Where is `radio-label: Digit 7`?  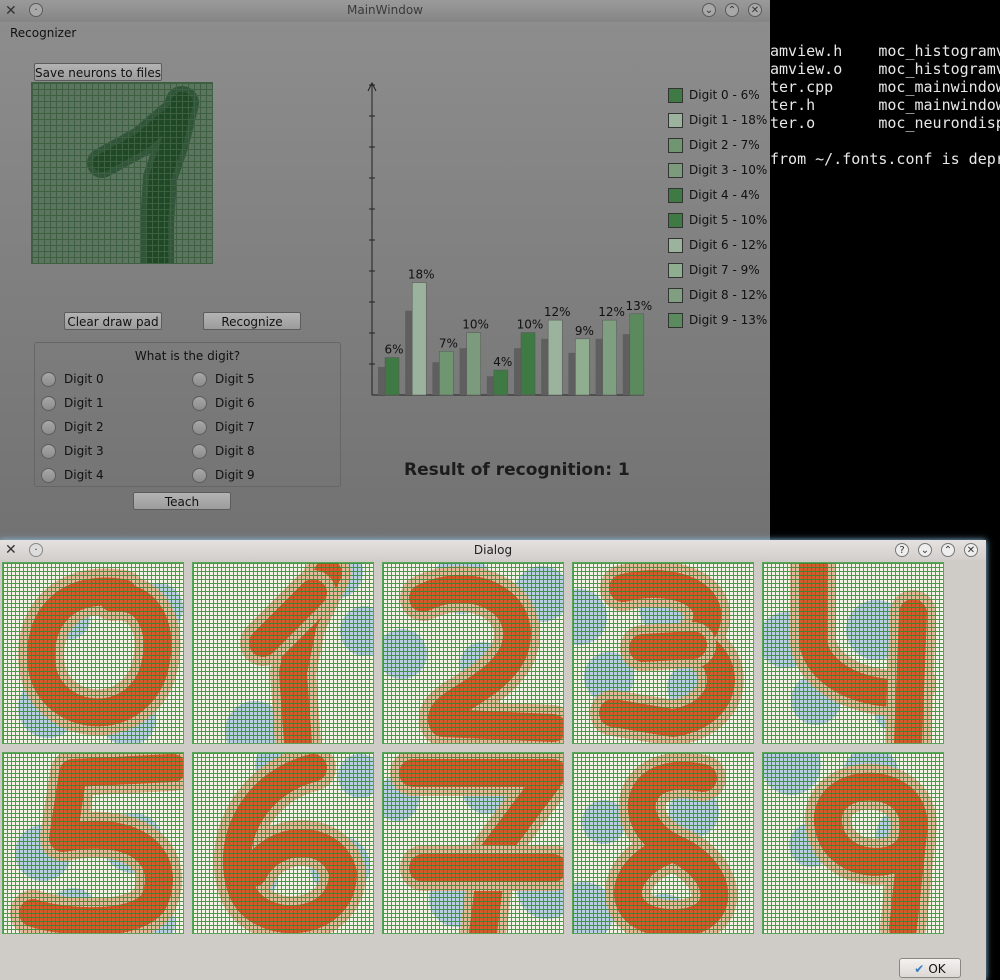
radio-label: Digit 7 is located at coordinates (235, 427).